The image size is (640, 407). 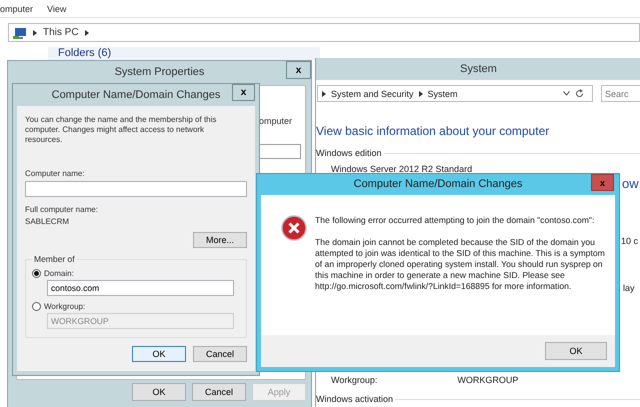 I want to click on search-field: Searc, so click(x=620, y=93).